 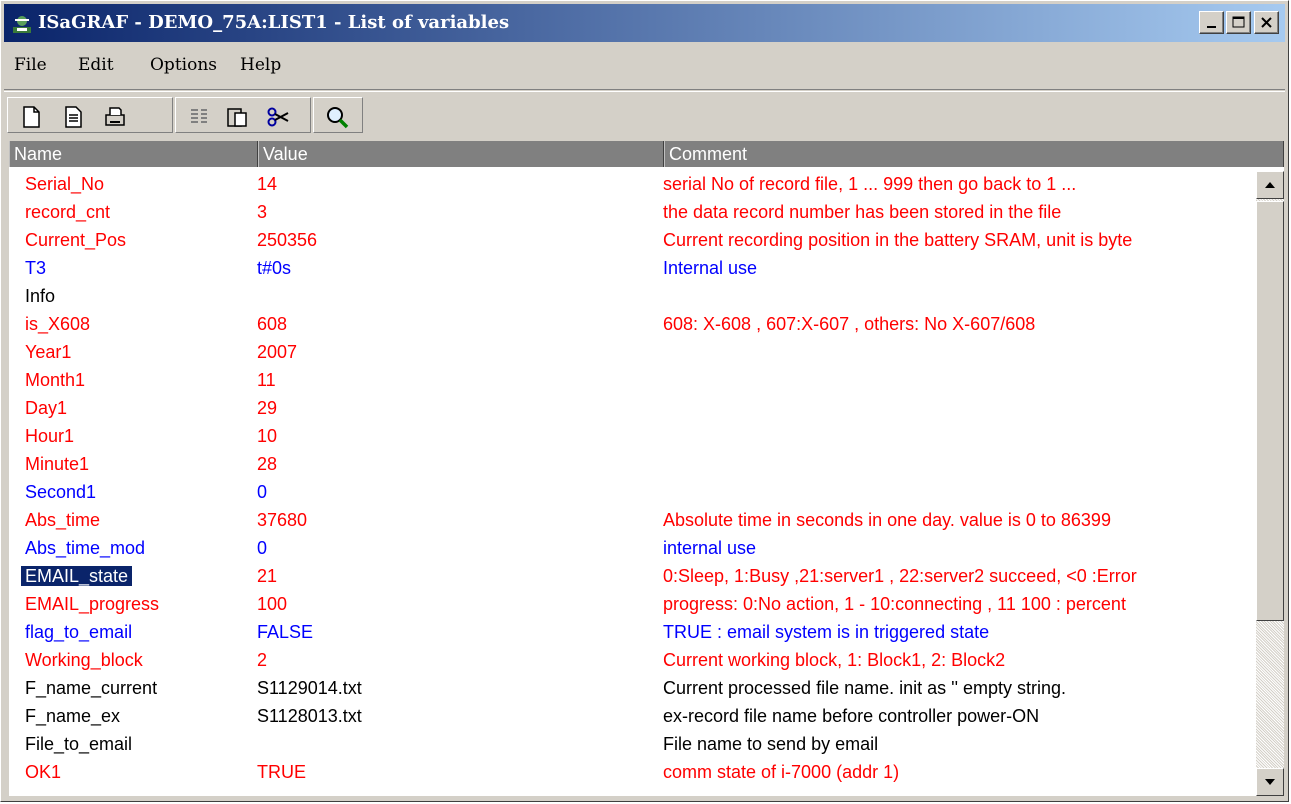 I want to click on variable-name-cell: Serial_No, so click(x=65, y=184).